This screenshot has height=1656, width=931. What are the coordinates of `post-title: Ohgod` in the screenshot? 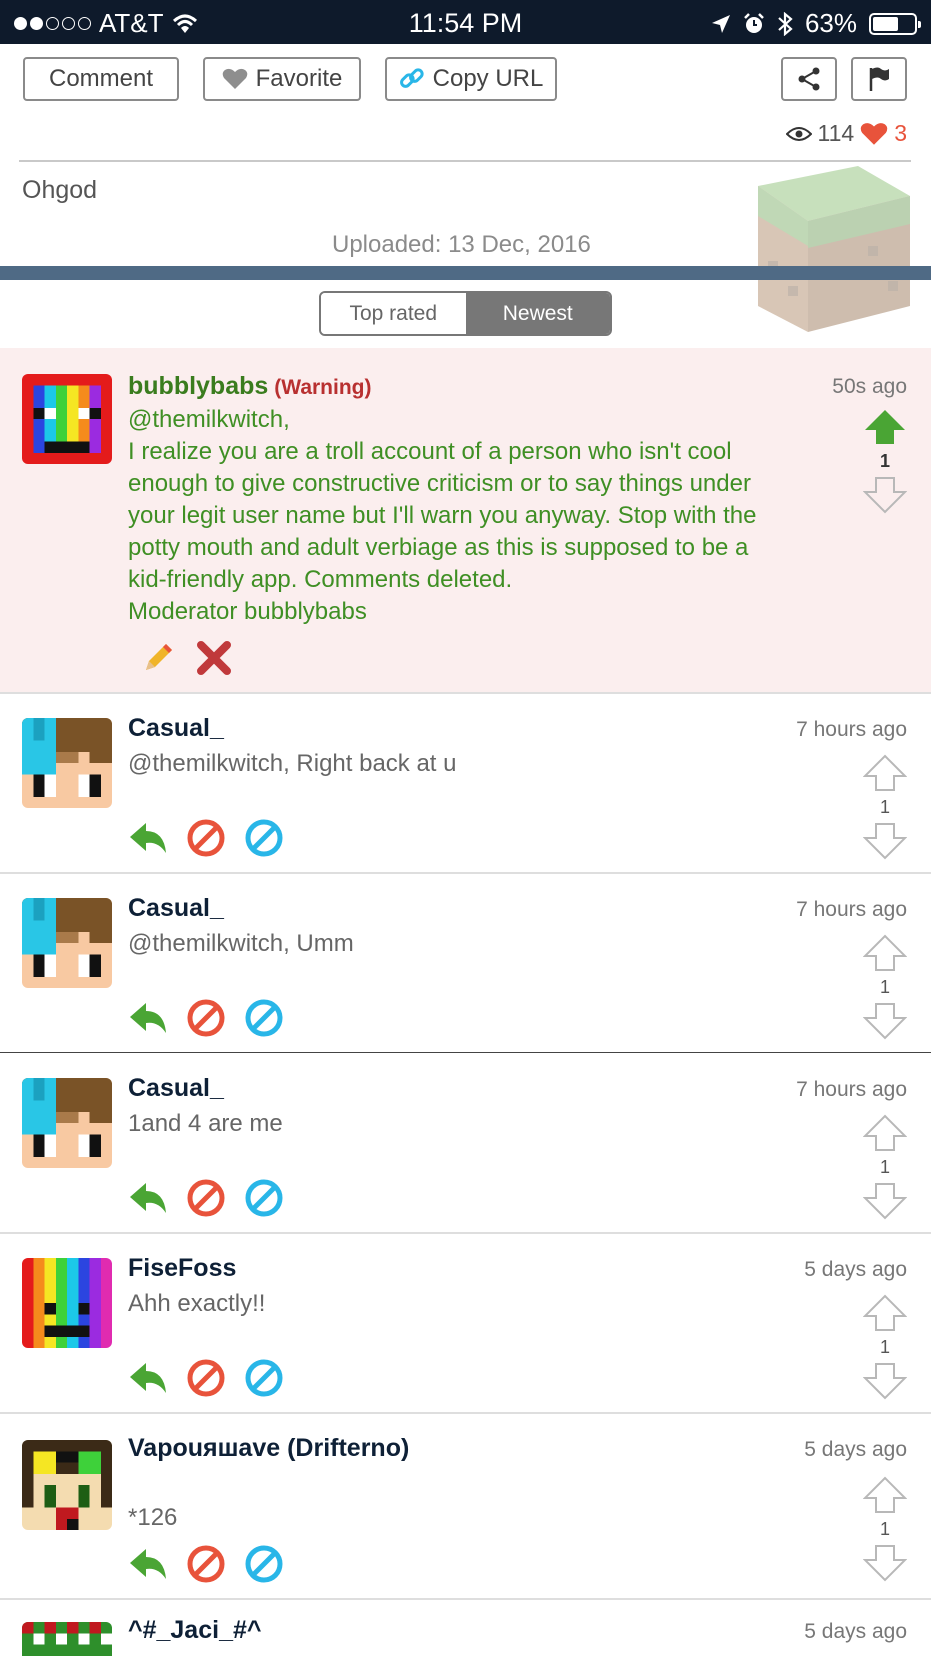 It's located at (60, 190).